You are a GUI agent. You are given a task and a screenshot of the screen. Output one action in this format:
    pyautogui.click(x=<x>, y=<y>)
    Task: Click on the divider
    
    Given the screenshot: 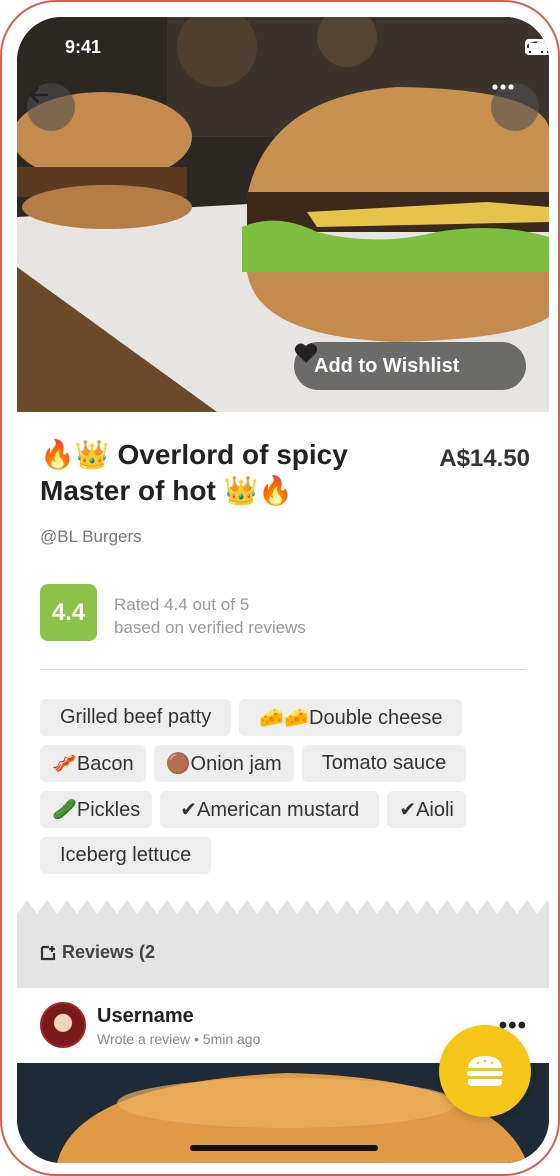 What is the action you would take?
    pyautogui.click(x=283, y=669)
    